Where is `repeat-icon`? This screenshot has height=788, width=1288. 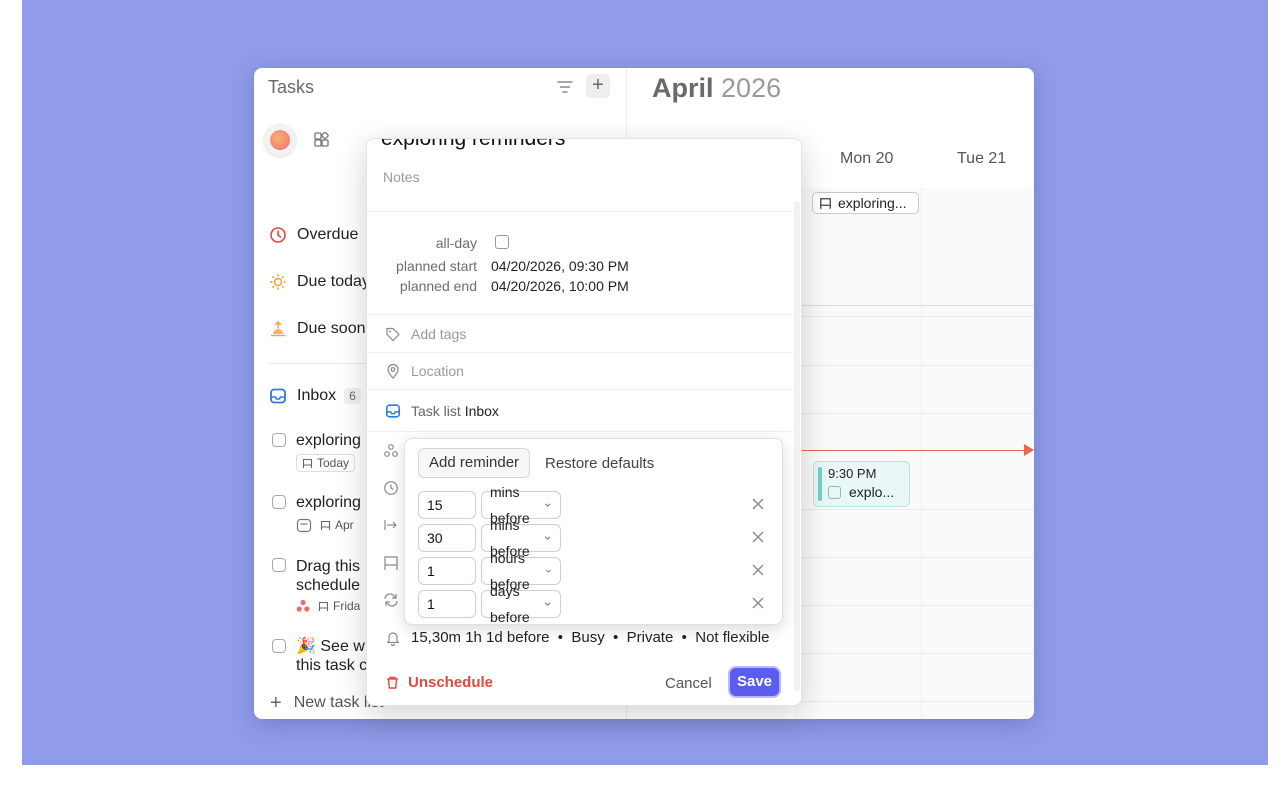 repeat-icon is located at coordinates (391, 600).